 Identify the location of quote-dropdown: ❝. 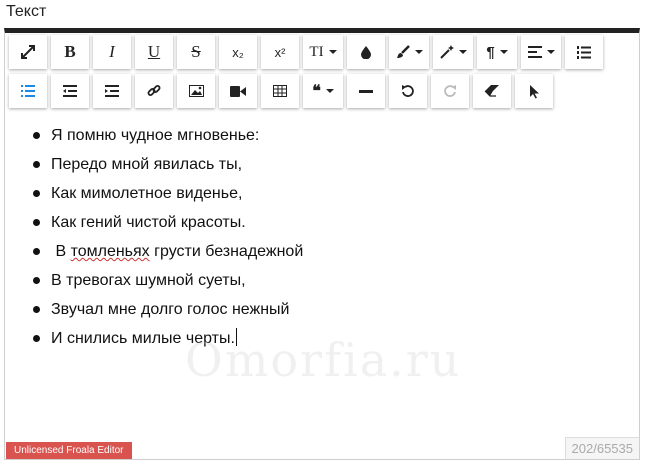
(323, 91).